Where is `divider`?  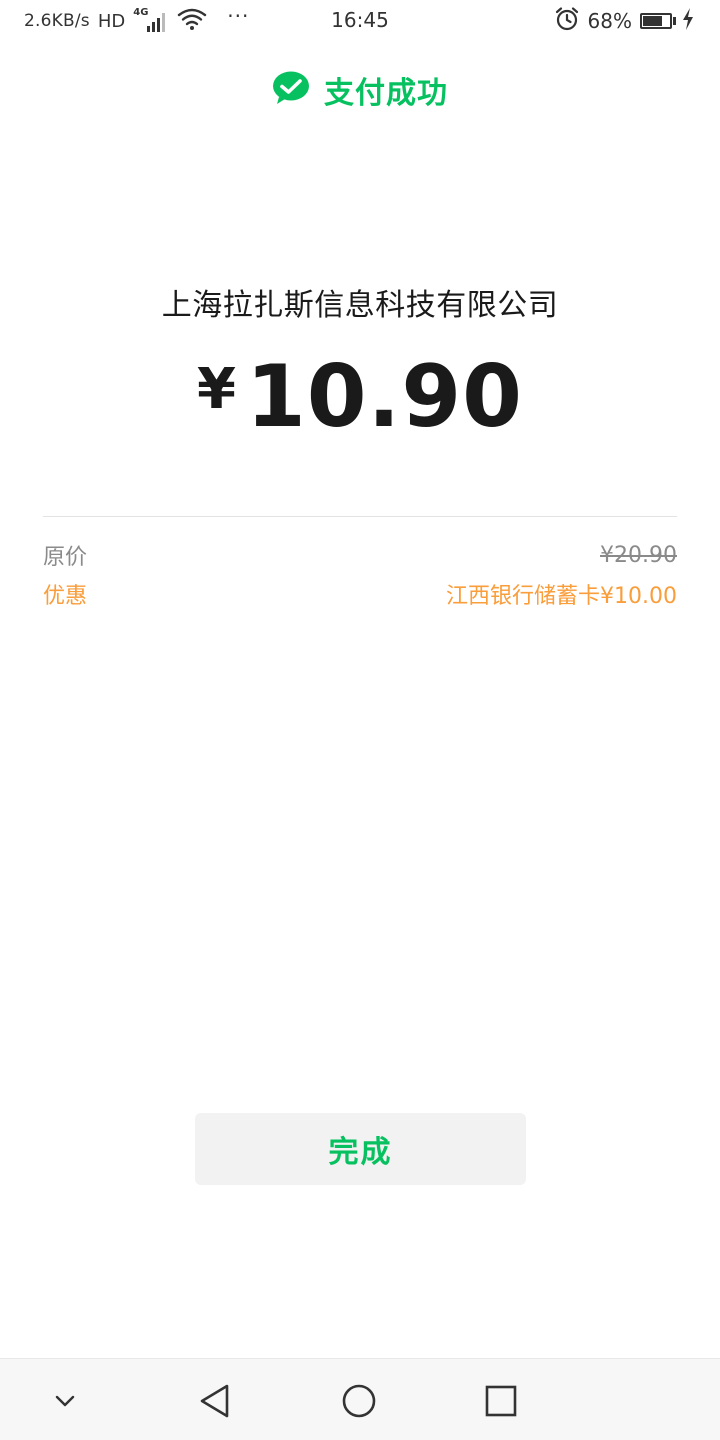
divider is located at coordinates (360, 516).